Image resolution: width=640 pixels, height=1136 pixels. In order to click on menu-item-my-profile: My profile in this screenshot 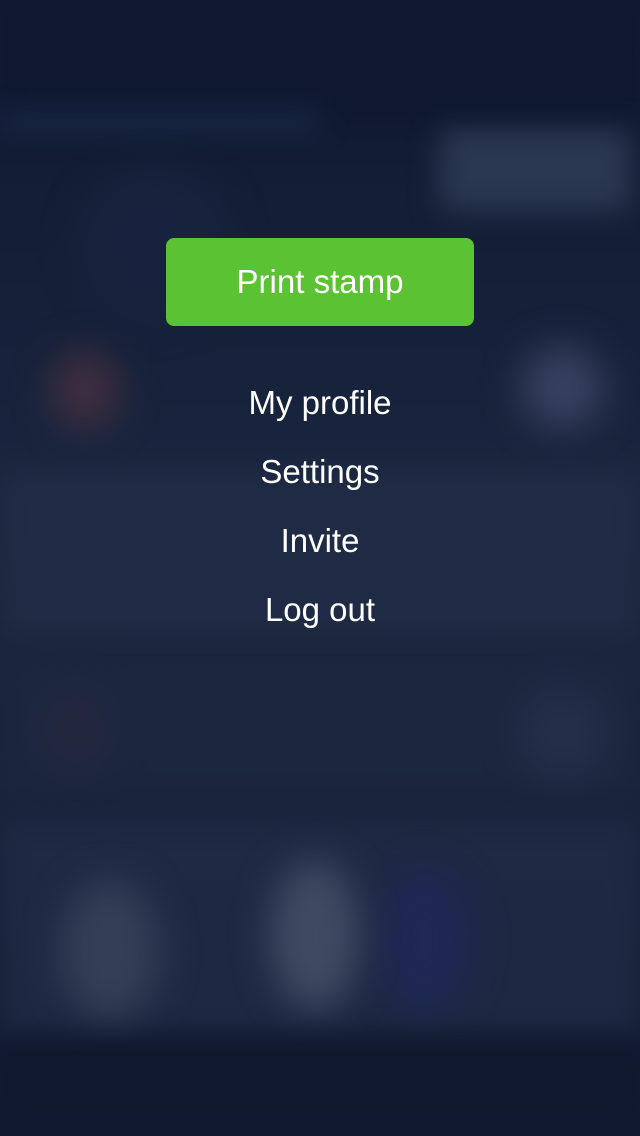, I will do `click(320, 403)`.